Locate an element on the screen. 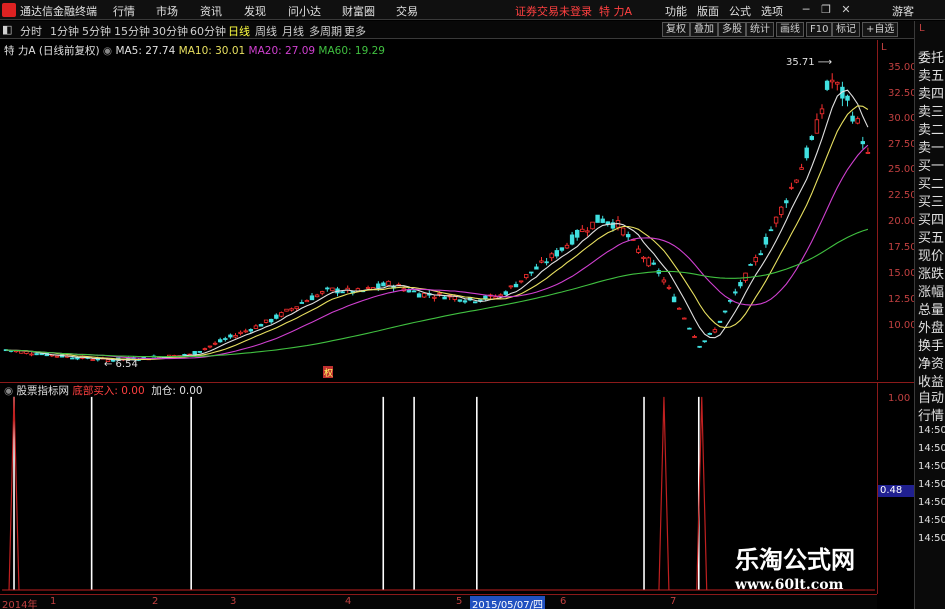  indicator-cursor-value: 0.48 is located at coordinates (896, 491).